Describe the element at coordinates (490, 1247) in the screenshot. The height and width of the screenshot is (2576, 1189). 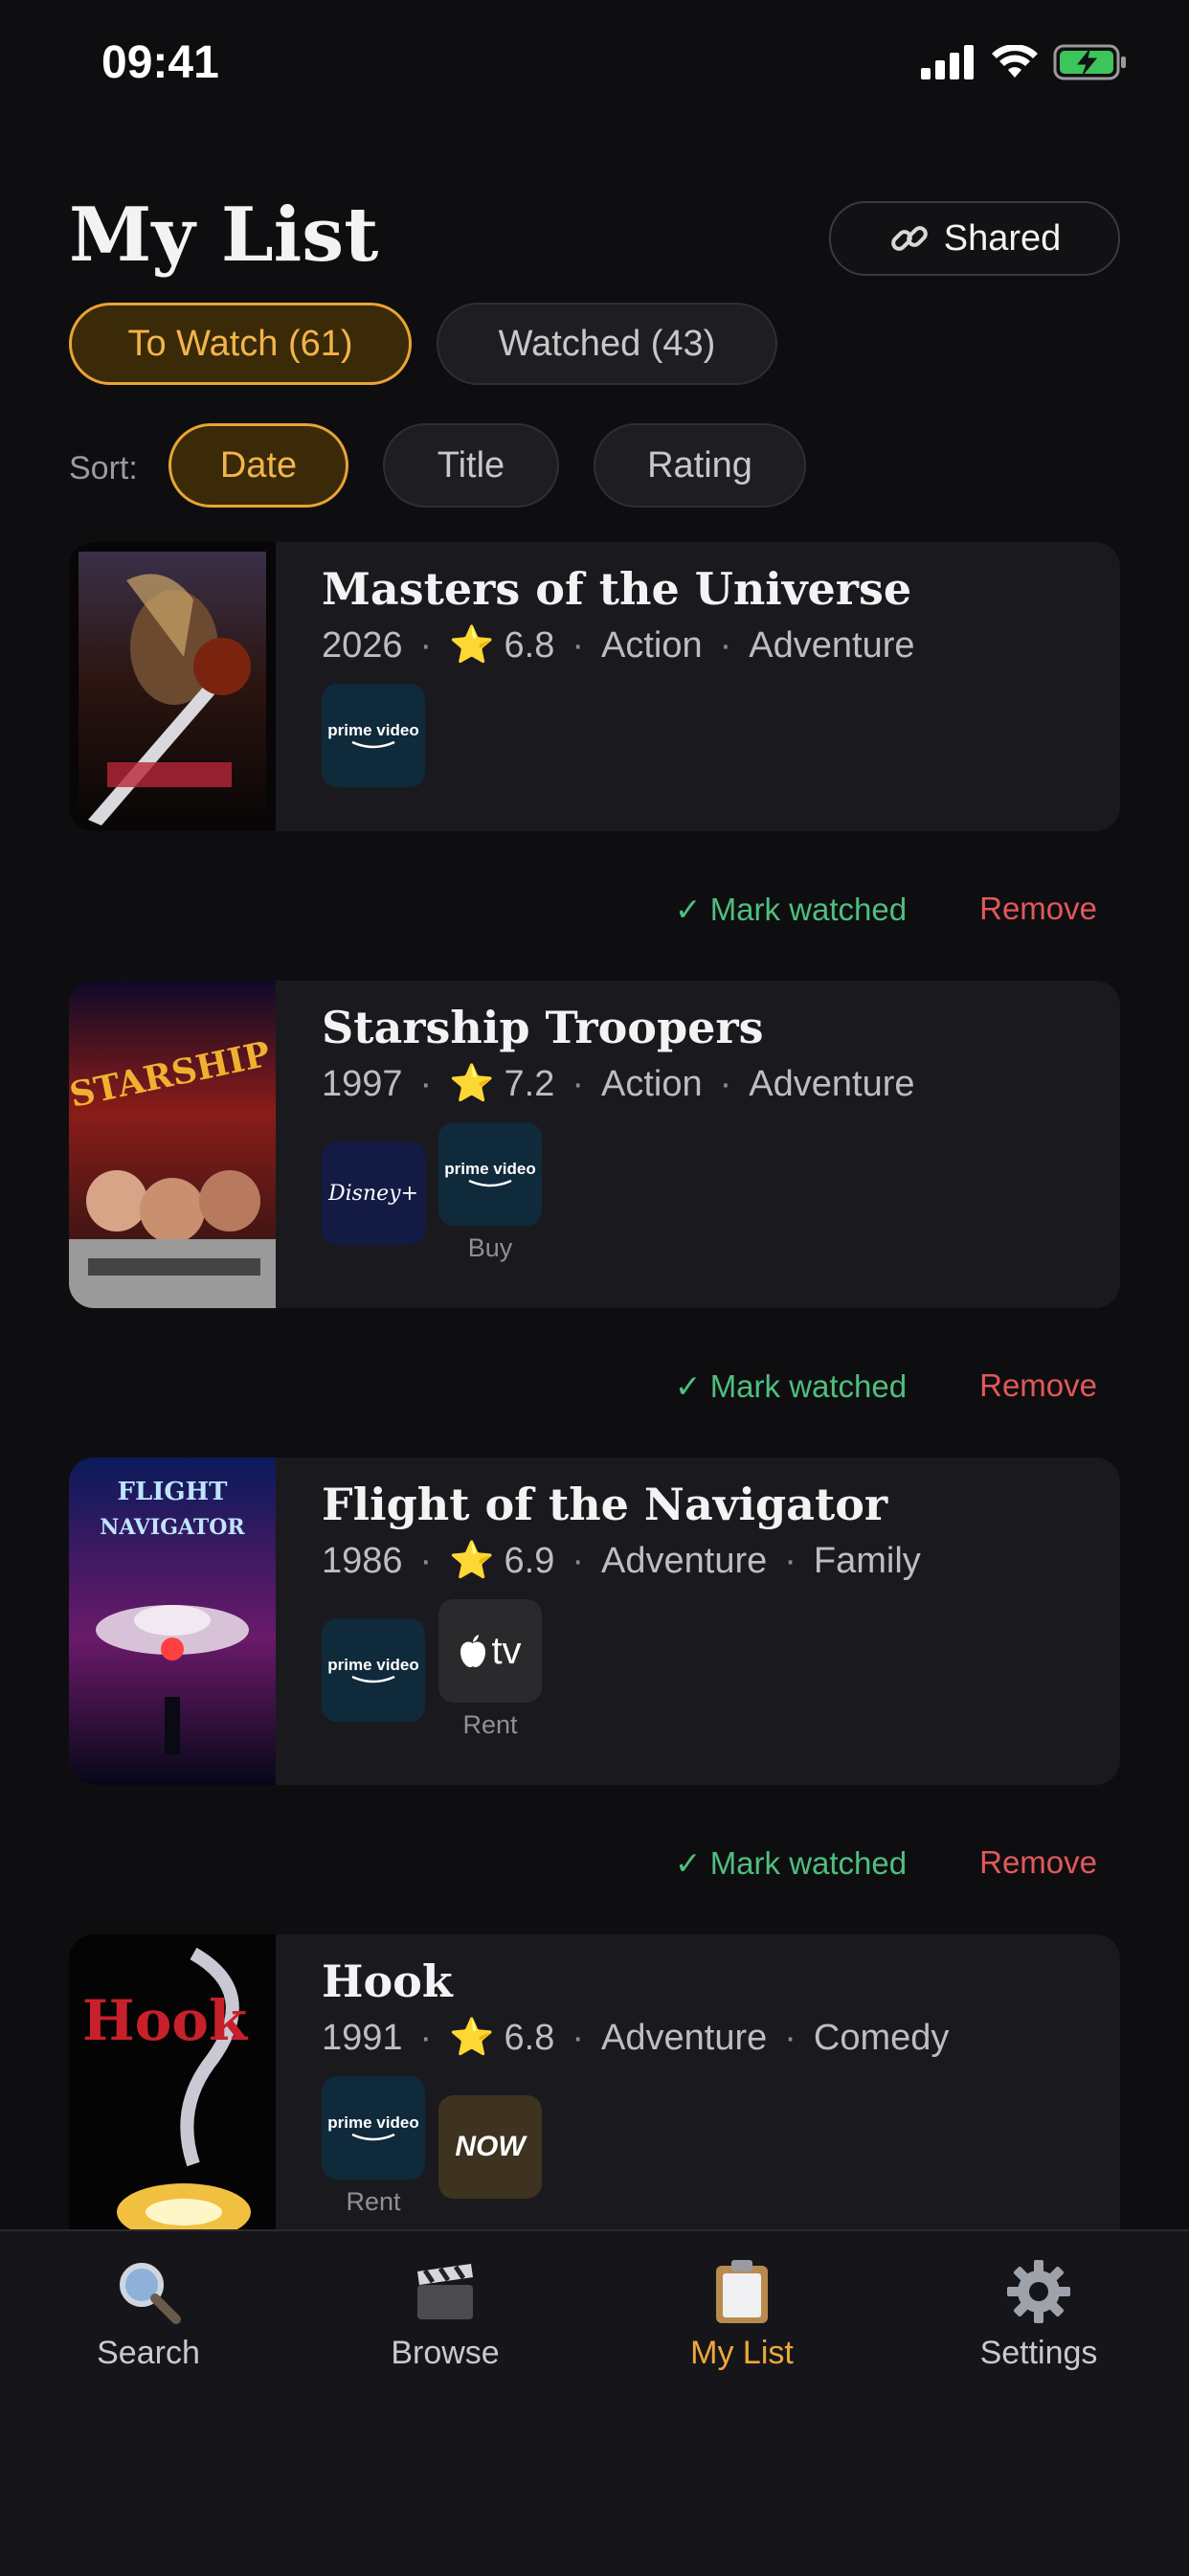
I see `provider-caption: Buy` at that location.